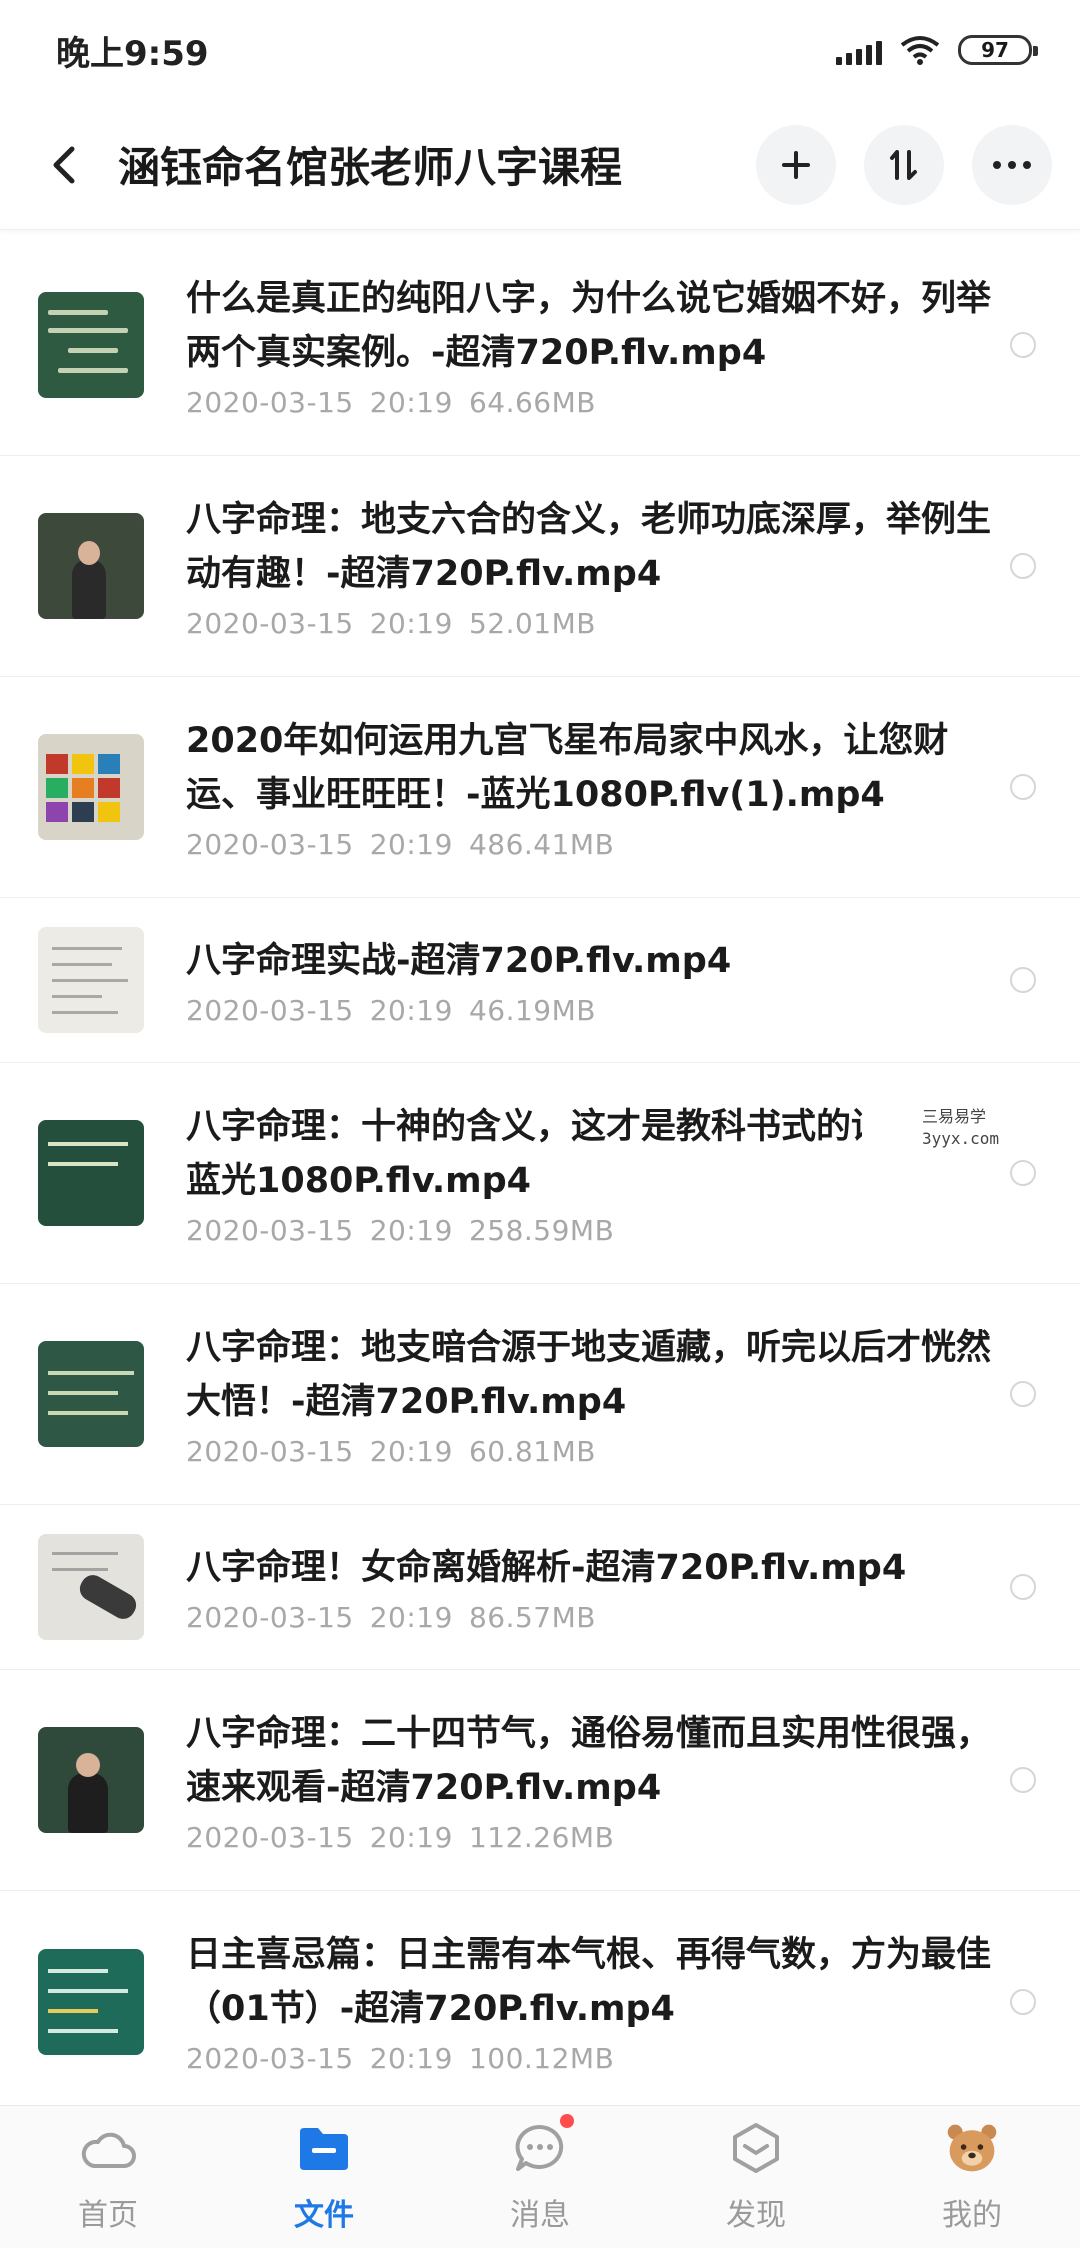  What do you see at coordinates (532, 1451) in the screenshot?
I see `file-size: 60.81MB` at bounding box center [532, 1451].